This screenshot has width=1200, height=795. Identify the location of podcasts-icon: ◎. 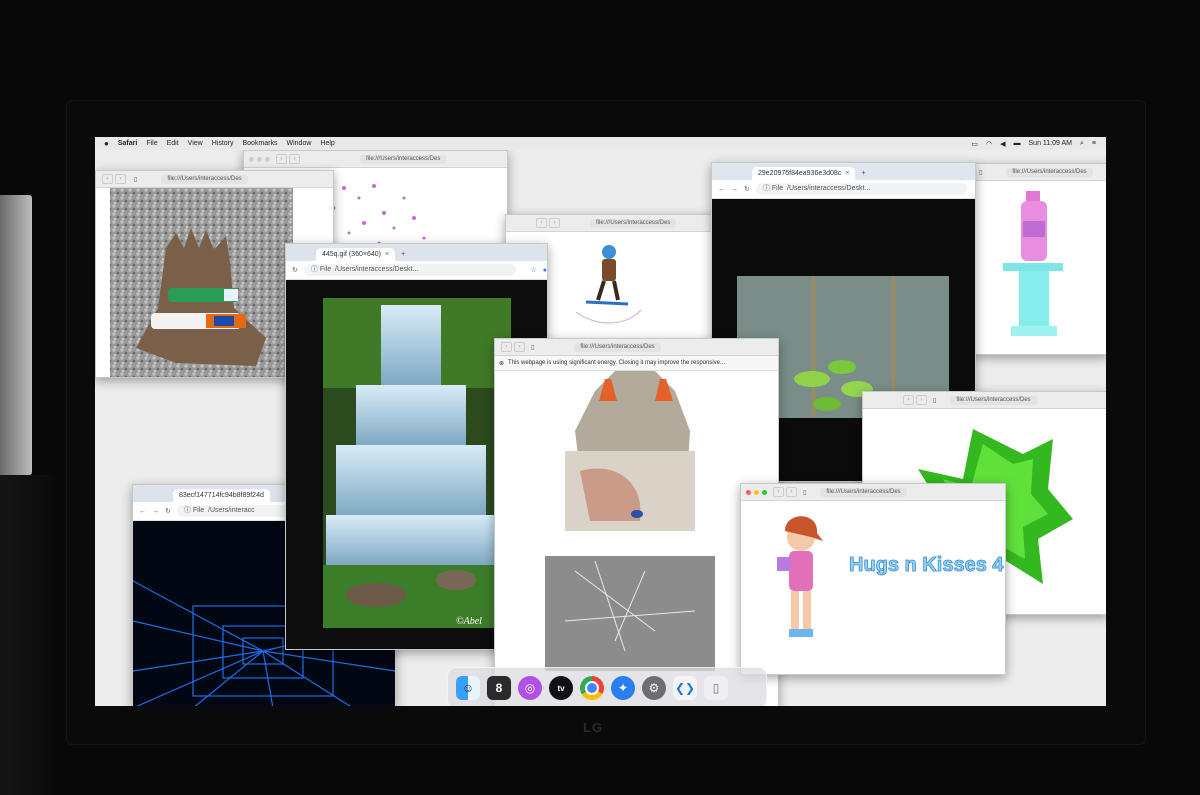
(530, 688).